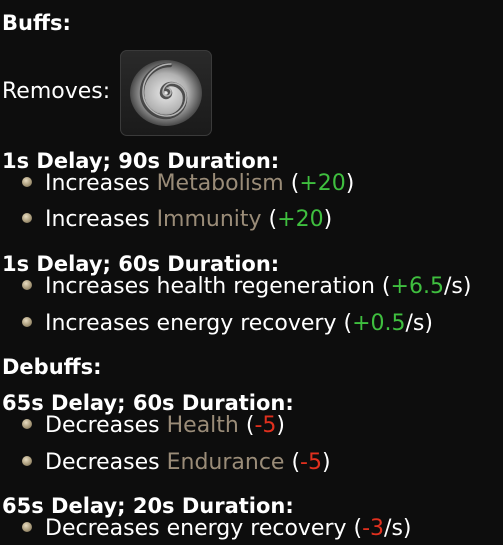 The image size is (503, 545). What do you see at coordinates (217, 529) in the screenshot?
I see `debuff-line: Decreases energy recovery (-3/s)` at bounding box center [217, 529].